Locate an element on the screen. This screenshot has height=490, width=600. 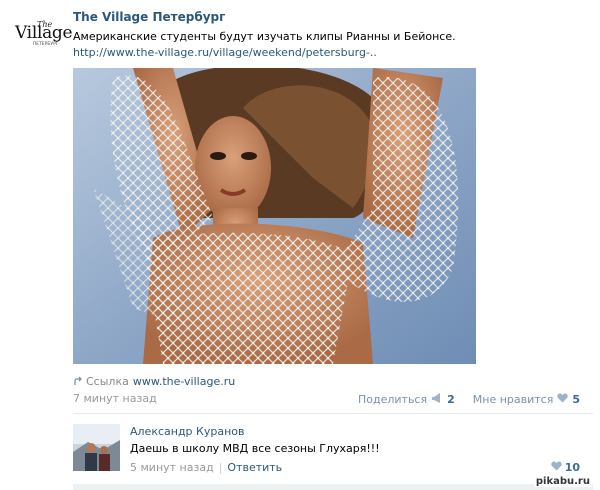
share-button: Поделиться 2 is located at coordinates (406, 399).